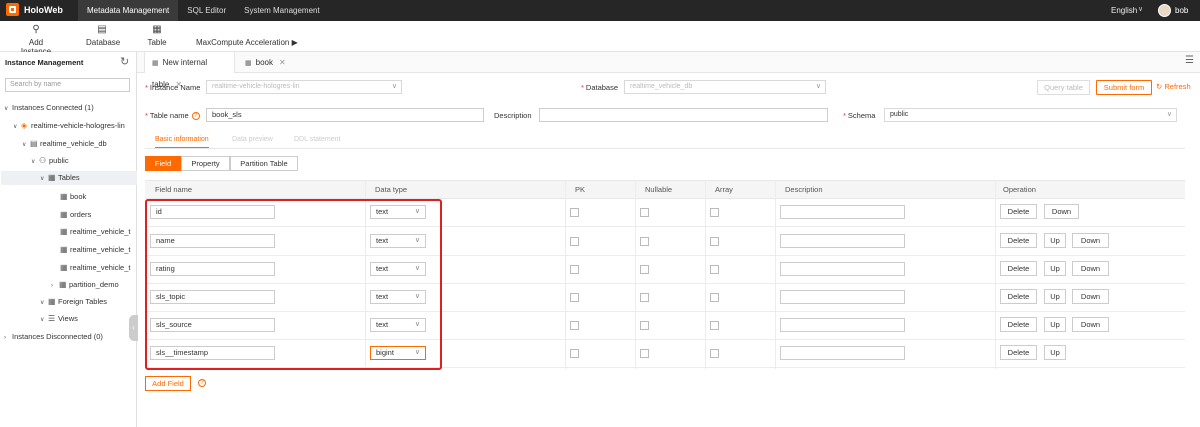  I want to click on tree-table-item: ▦ book, so click(73, 197).